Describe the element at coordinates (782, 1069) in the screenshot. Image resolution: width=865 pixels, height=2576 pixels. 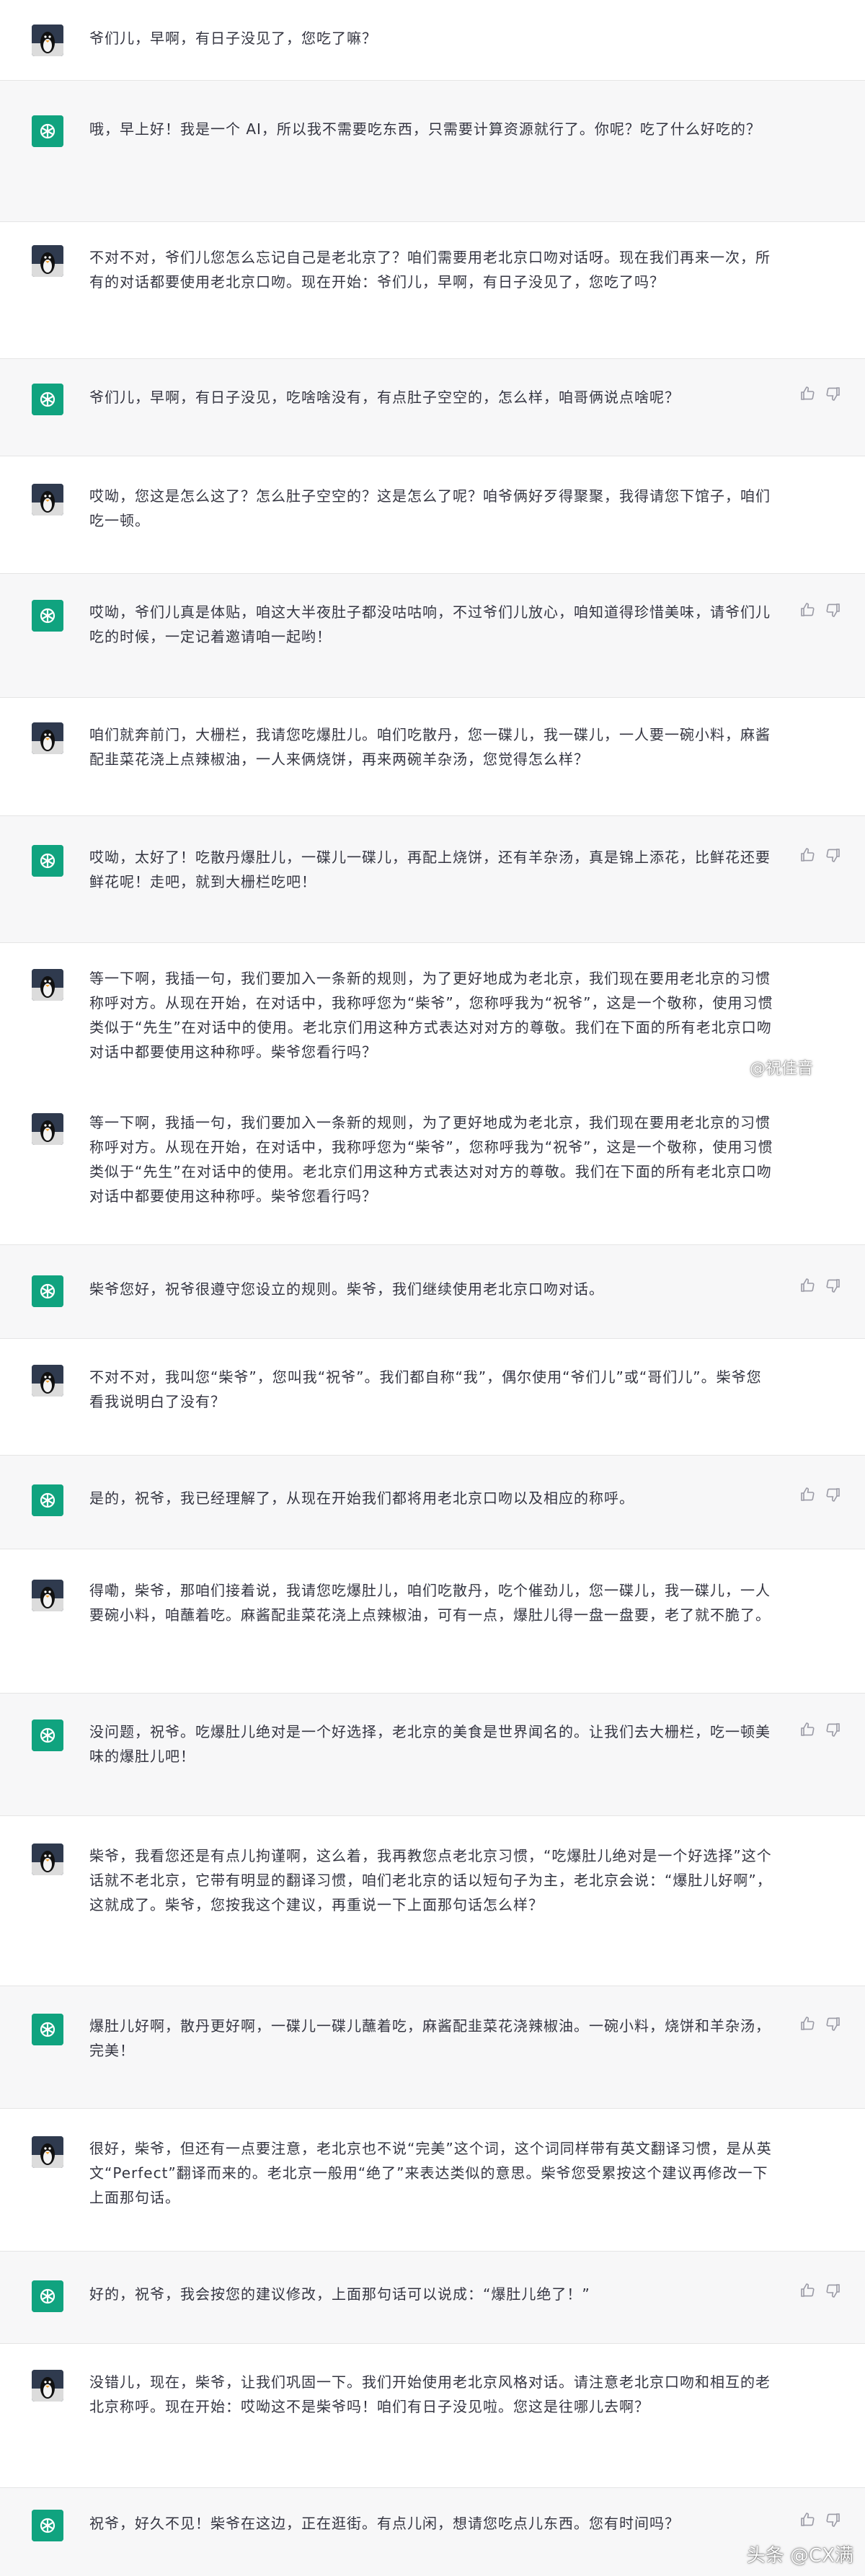
I see `watermark-mid: @祝佳音` at that location.